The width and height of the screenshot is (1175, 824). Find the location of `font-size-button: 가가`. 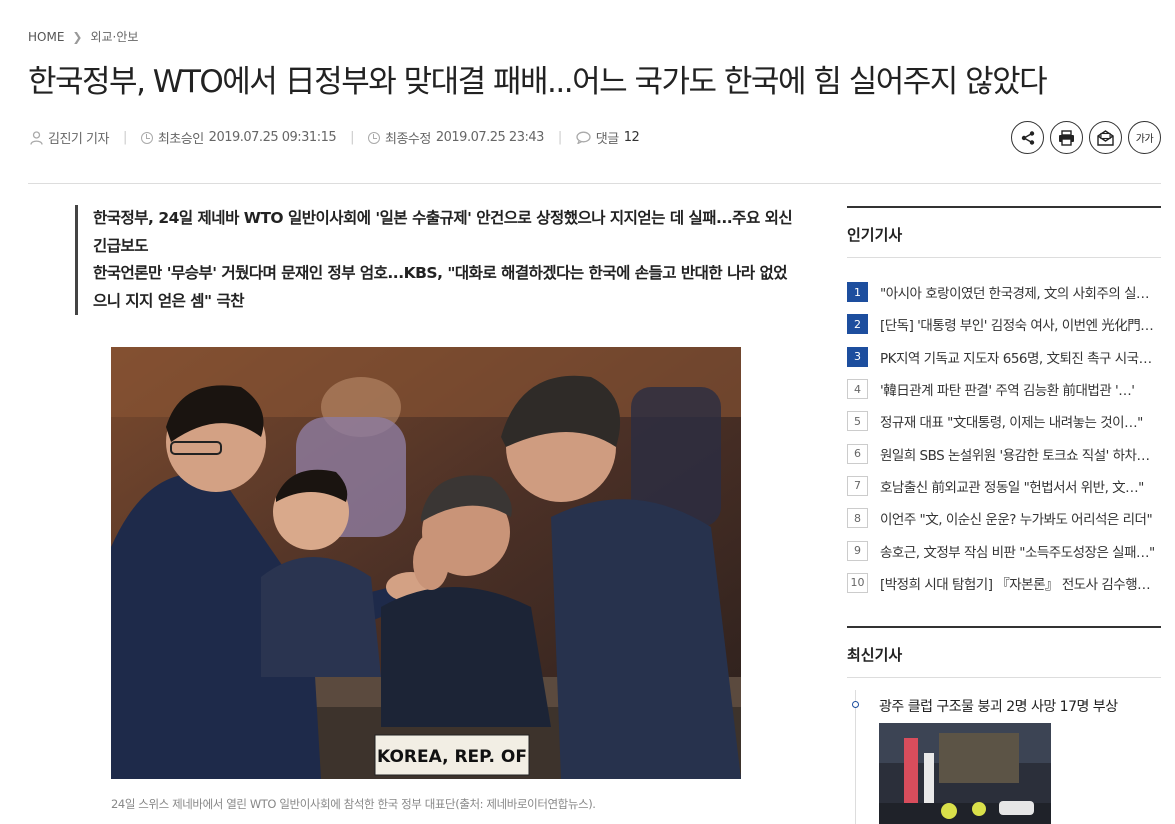

font-size-button: 가가 is located at coordinates (1144, 137).